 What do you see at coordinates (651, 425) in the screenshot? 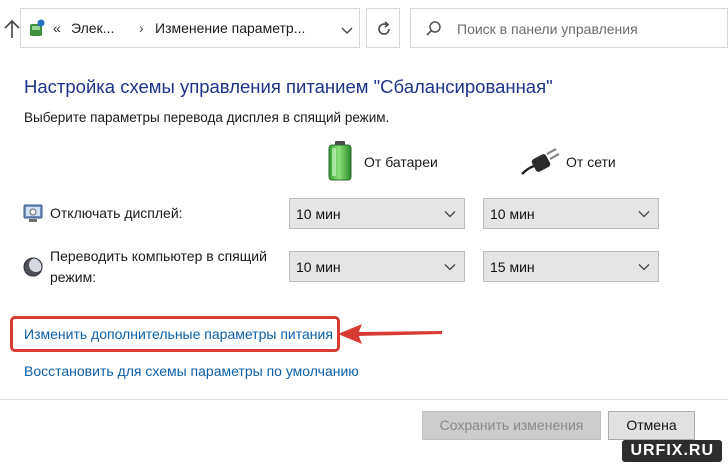
I see `cancel-button: Отмена` at bounding box center [651, 425].